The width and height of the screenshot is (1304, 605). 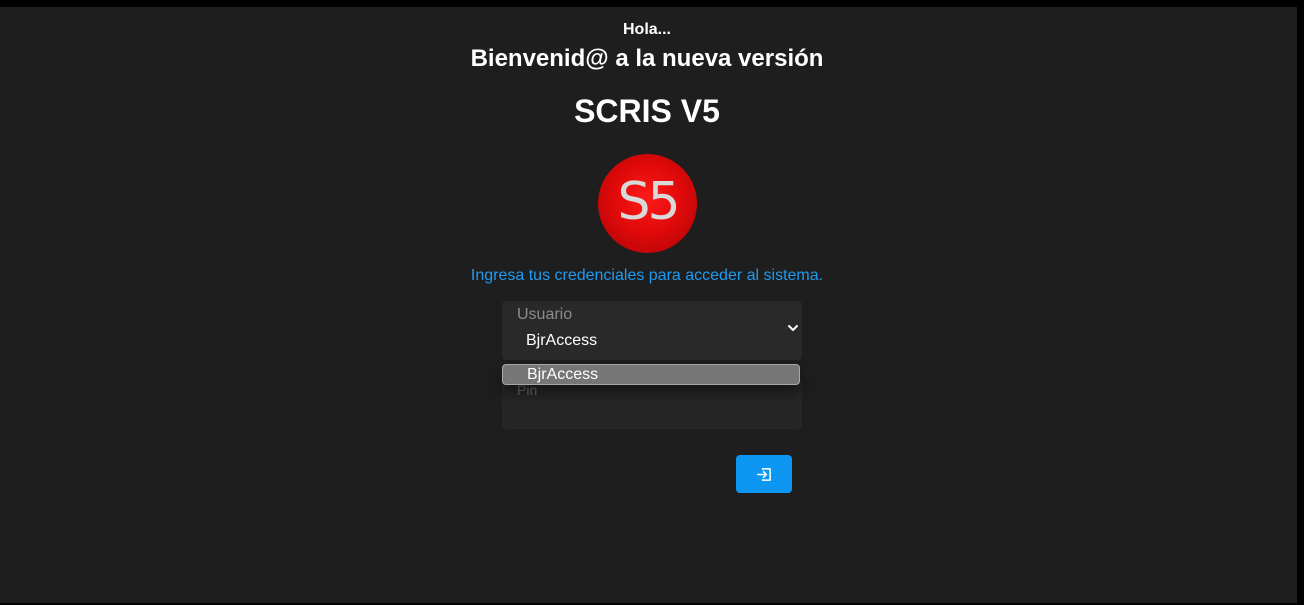 What do you see at coordinates (562, 340) in the screenshot?
I see `user-field-value: BjrAccess` at bounding box center [562, 340].